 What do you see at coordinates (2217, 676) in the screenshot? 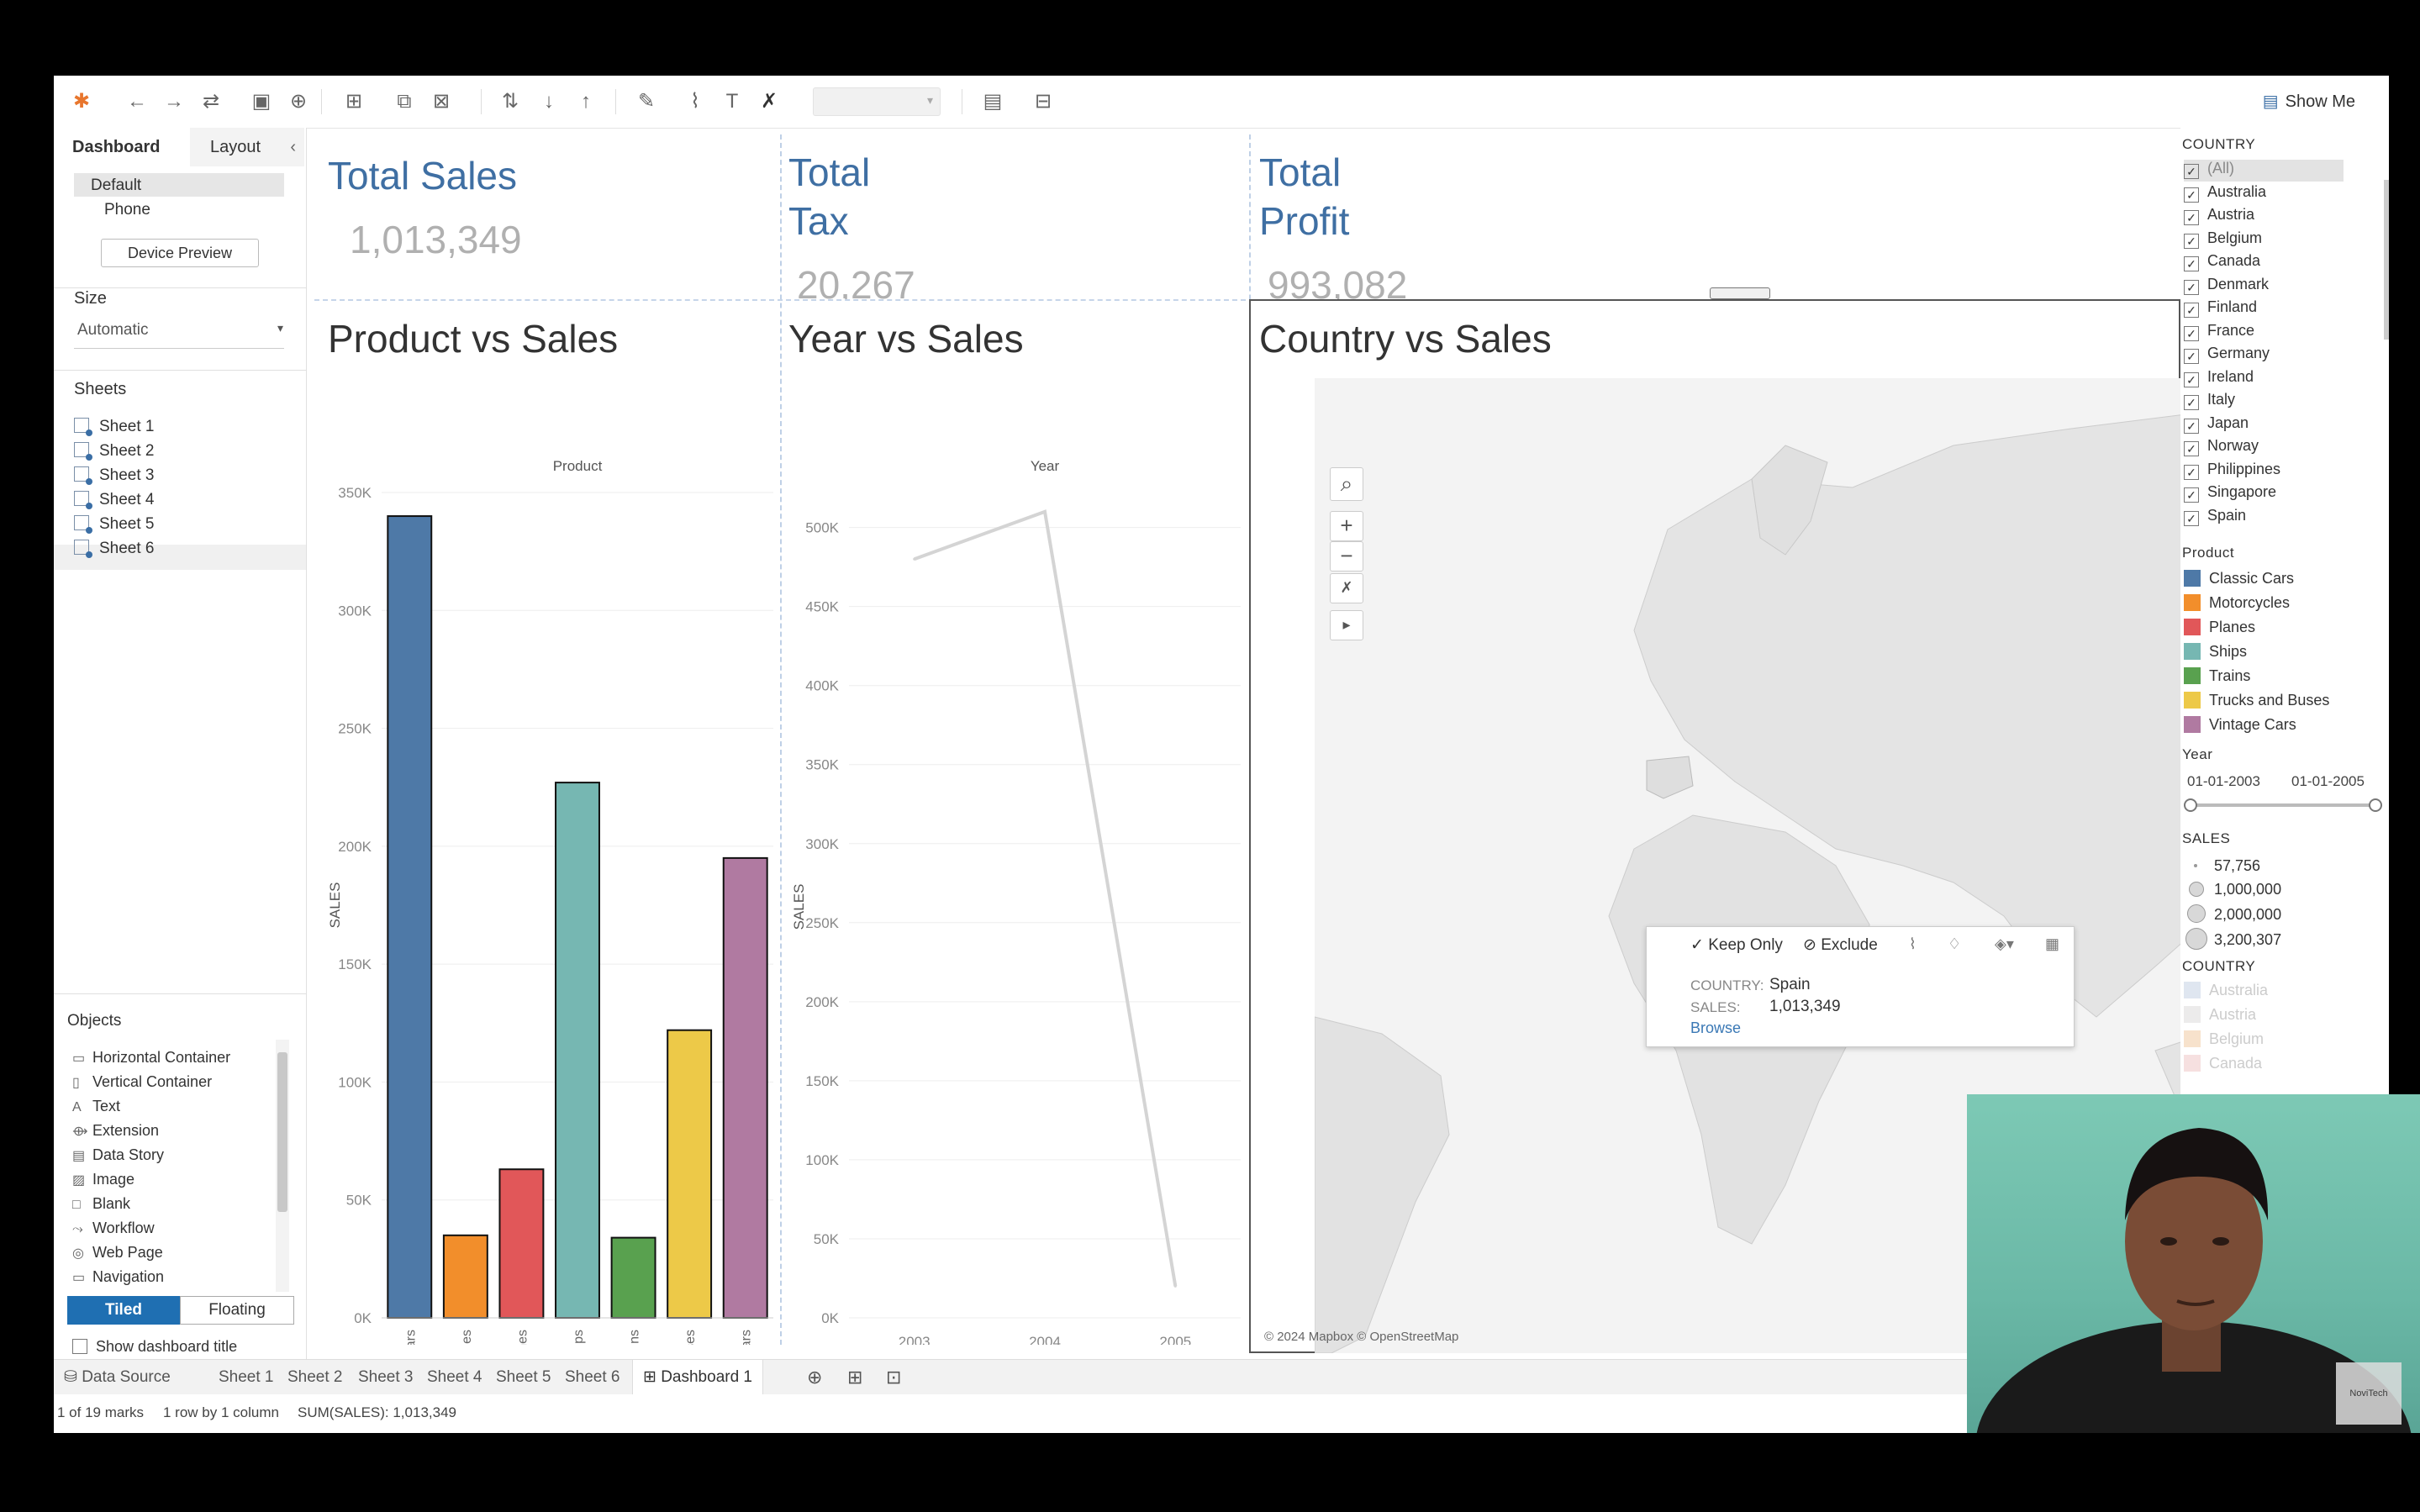
I see `product-legend-item: Trains` at bounding box center [2217, 676].